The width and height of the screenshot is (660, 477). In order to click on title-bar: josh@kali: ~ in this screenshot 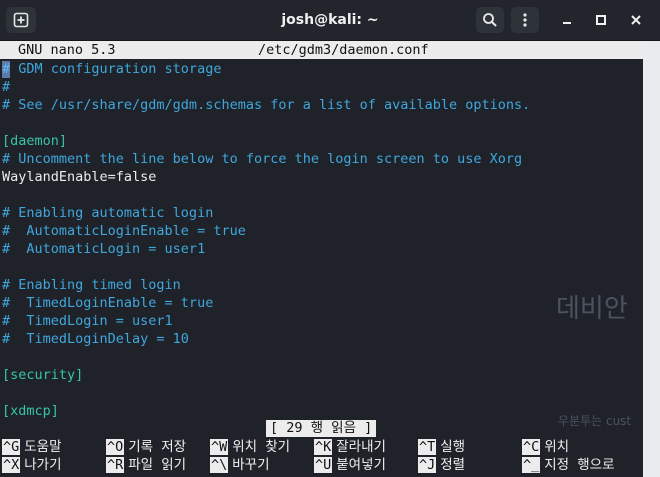, I will do `click(330, 20)`.